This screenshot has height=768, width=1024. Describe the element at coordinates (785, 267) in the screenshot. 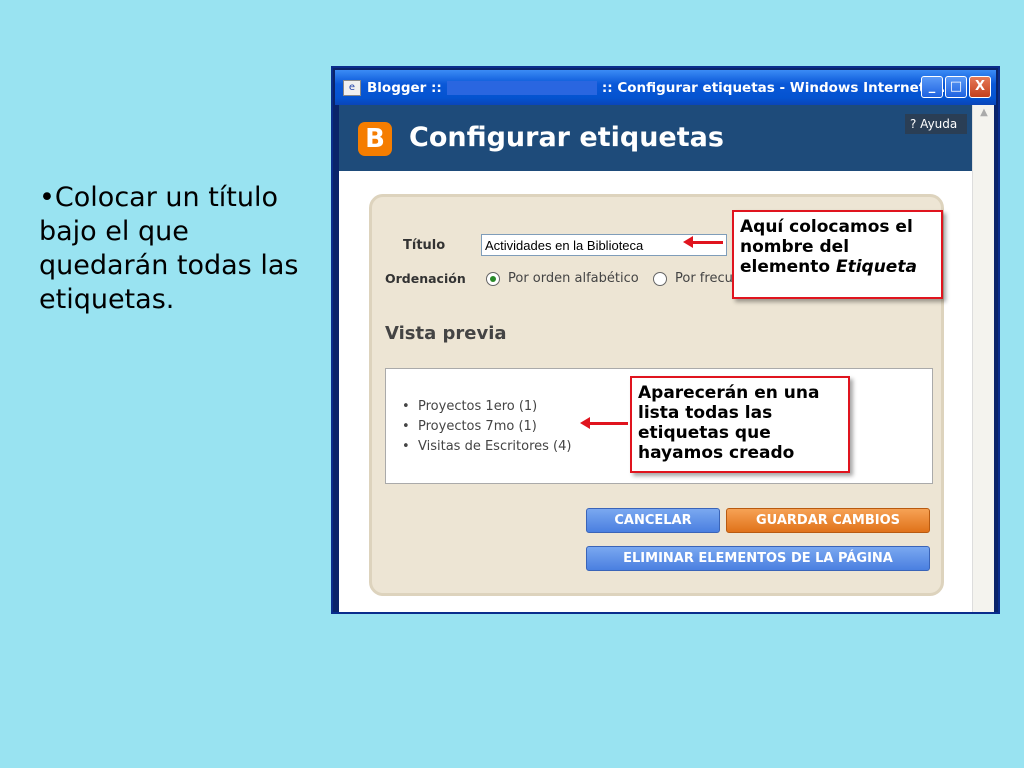

I see `callout-titulo-text: elemento` at that location.